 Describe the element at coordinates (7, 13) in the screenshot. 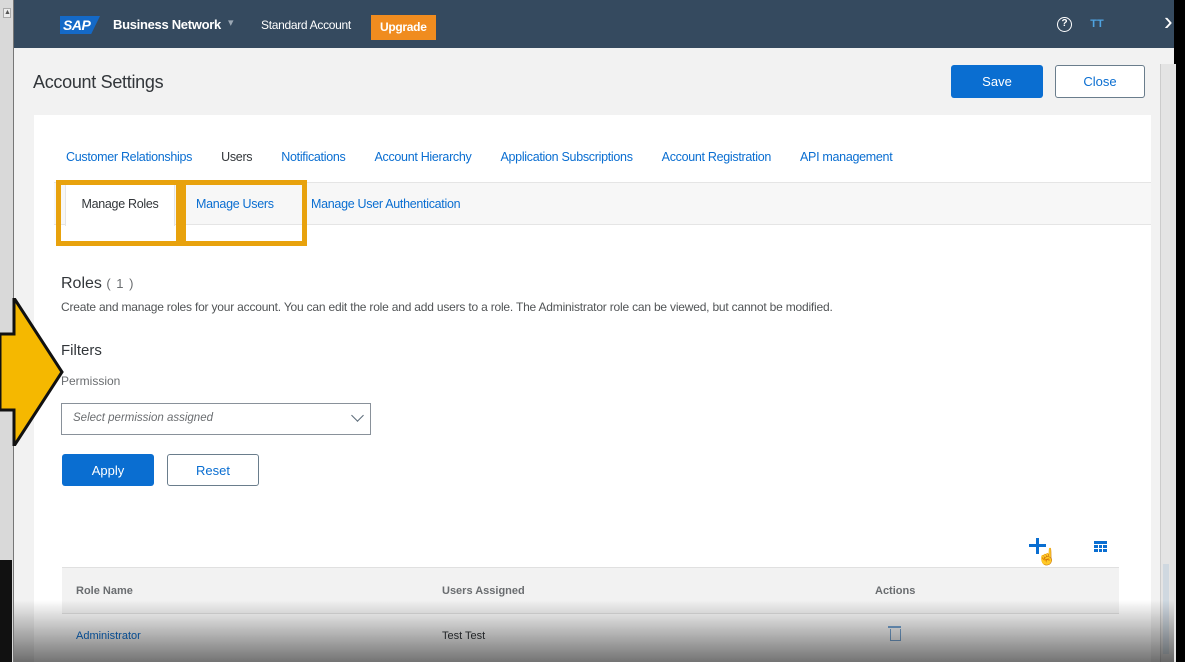

I see `scroll-up-icon: ▲` at that location.